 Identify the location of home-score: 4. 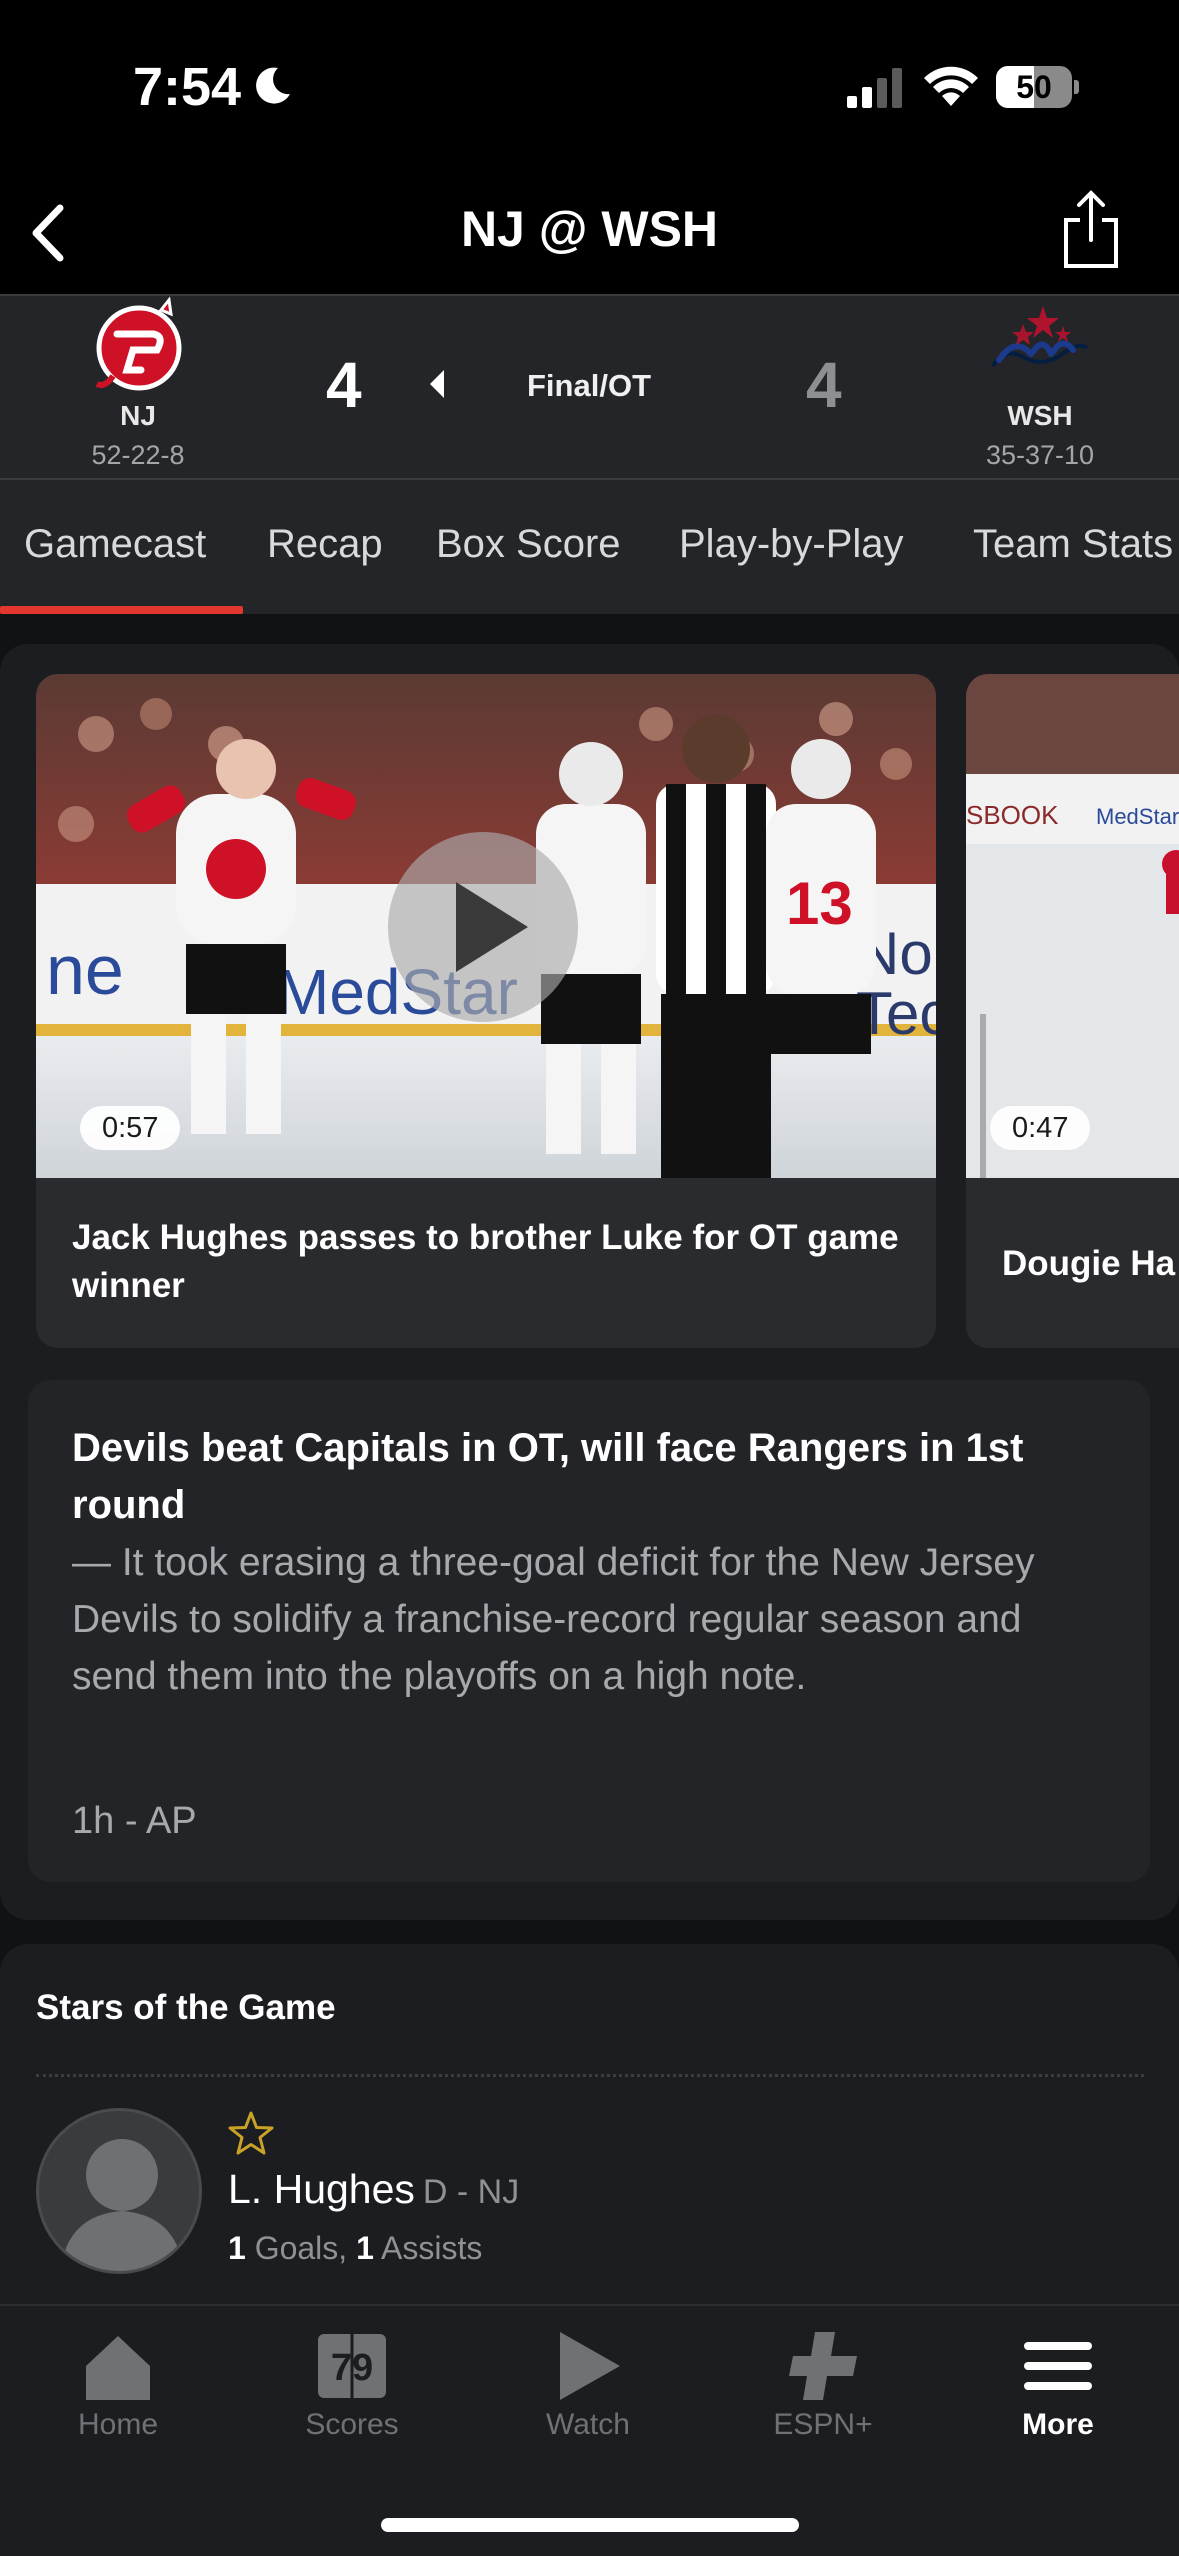
(824, 385).